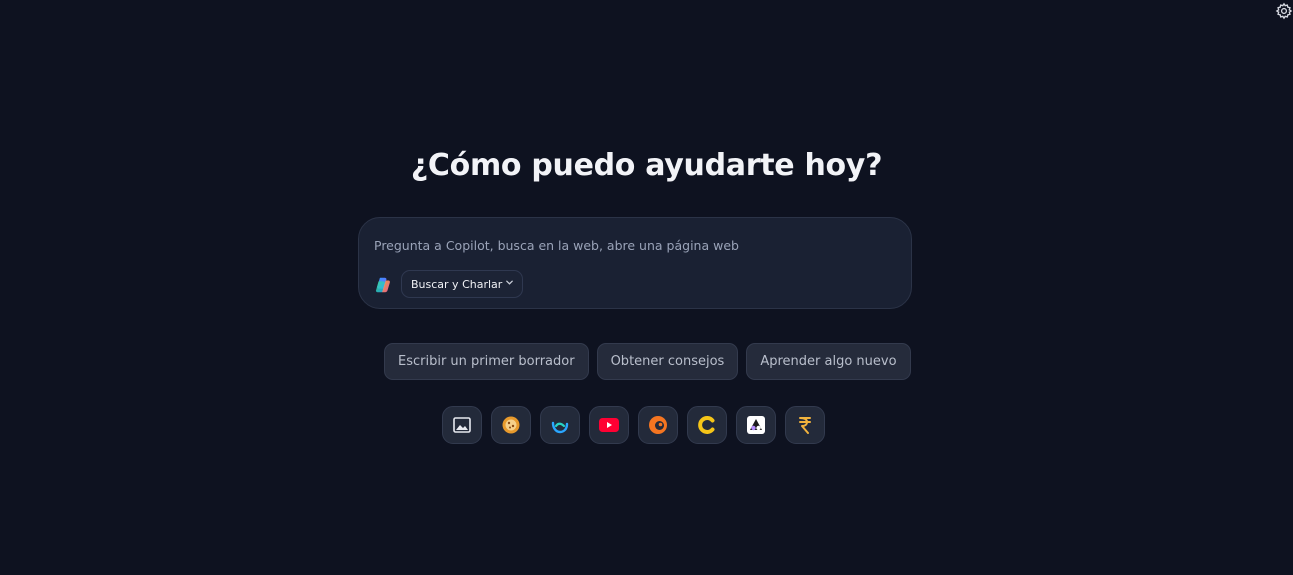 The width and height of the screenshot is (1293, 575). I want to click on copilot-logo-icon, so click(383, 285).